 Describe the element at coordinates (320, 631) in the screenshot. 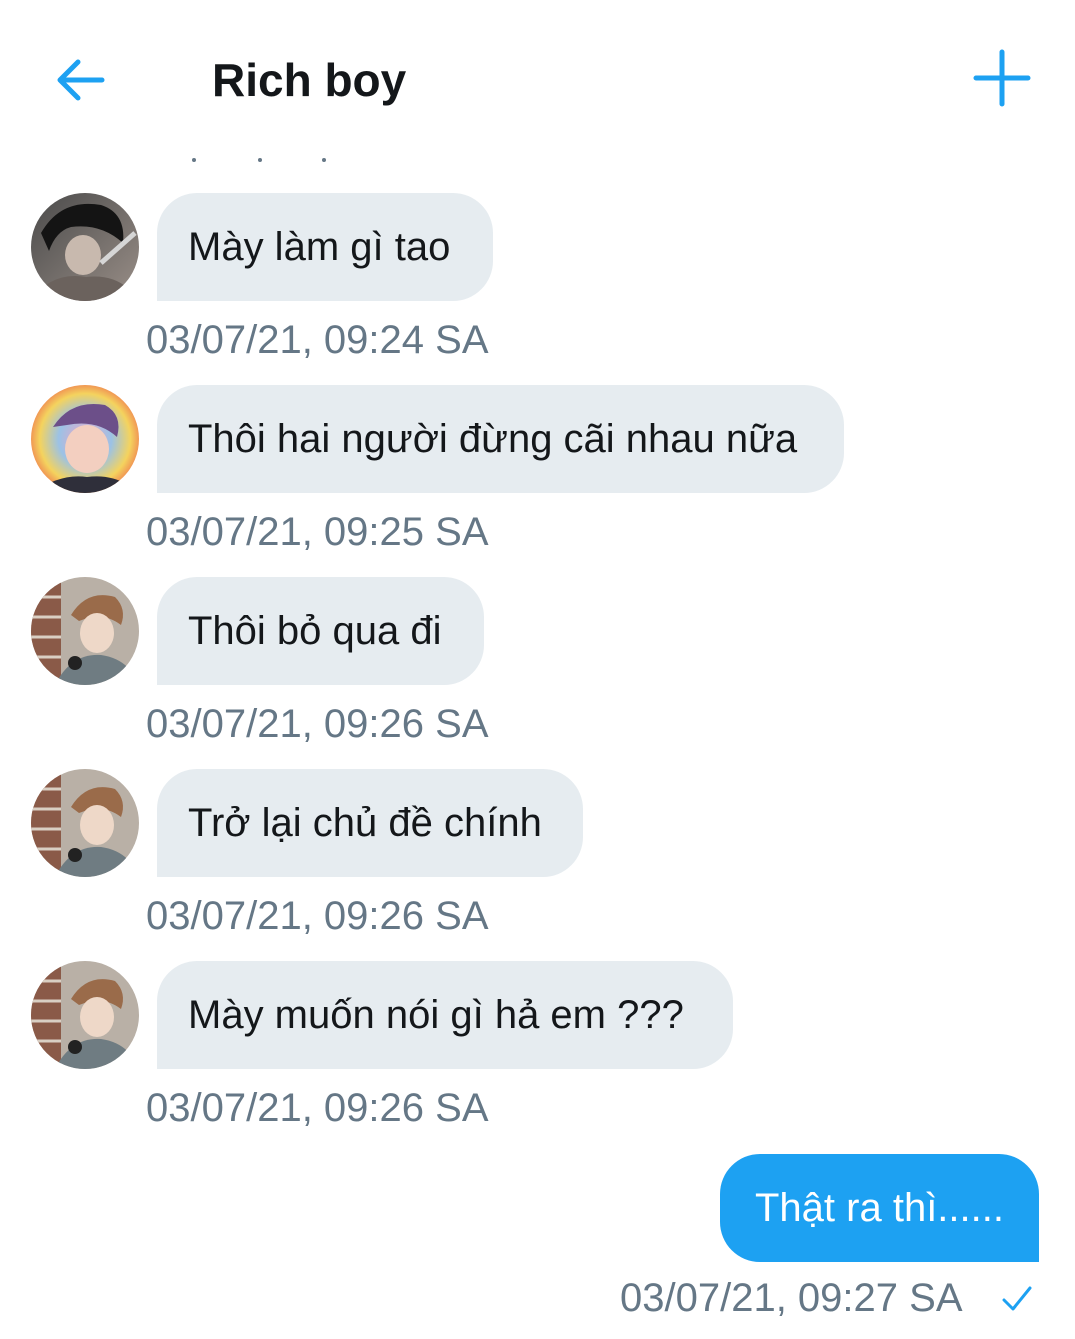

I see `message-bubble: Thôi bỏ qua đi` at that location.